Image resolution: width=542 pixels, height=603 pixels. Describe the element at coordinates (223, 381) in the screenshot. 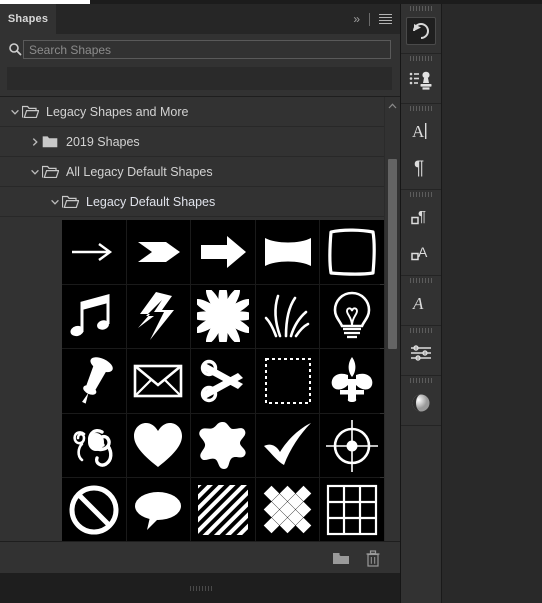

I see `scissors-shape` at that location.